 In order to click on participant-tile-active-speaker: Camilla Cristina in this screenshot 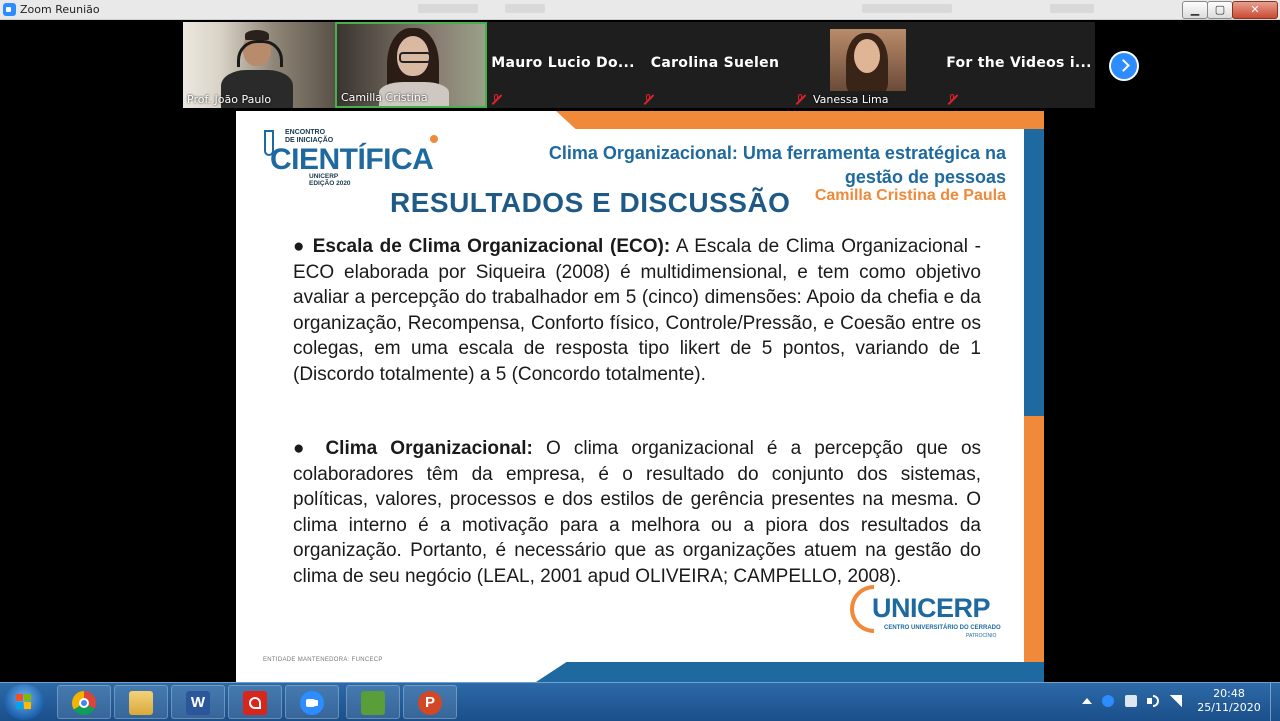, I will do `click(411, 65)`.